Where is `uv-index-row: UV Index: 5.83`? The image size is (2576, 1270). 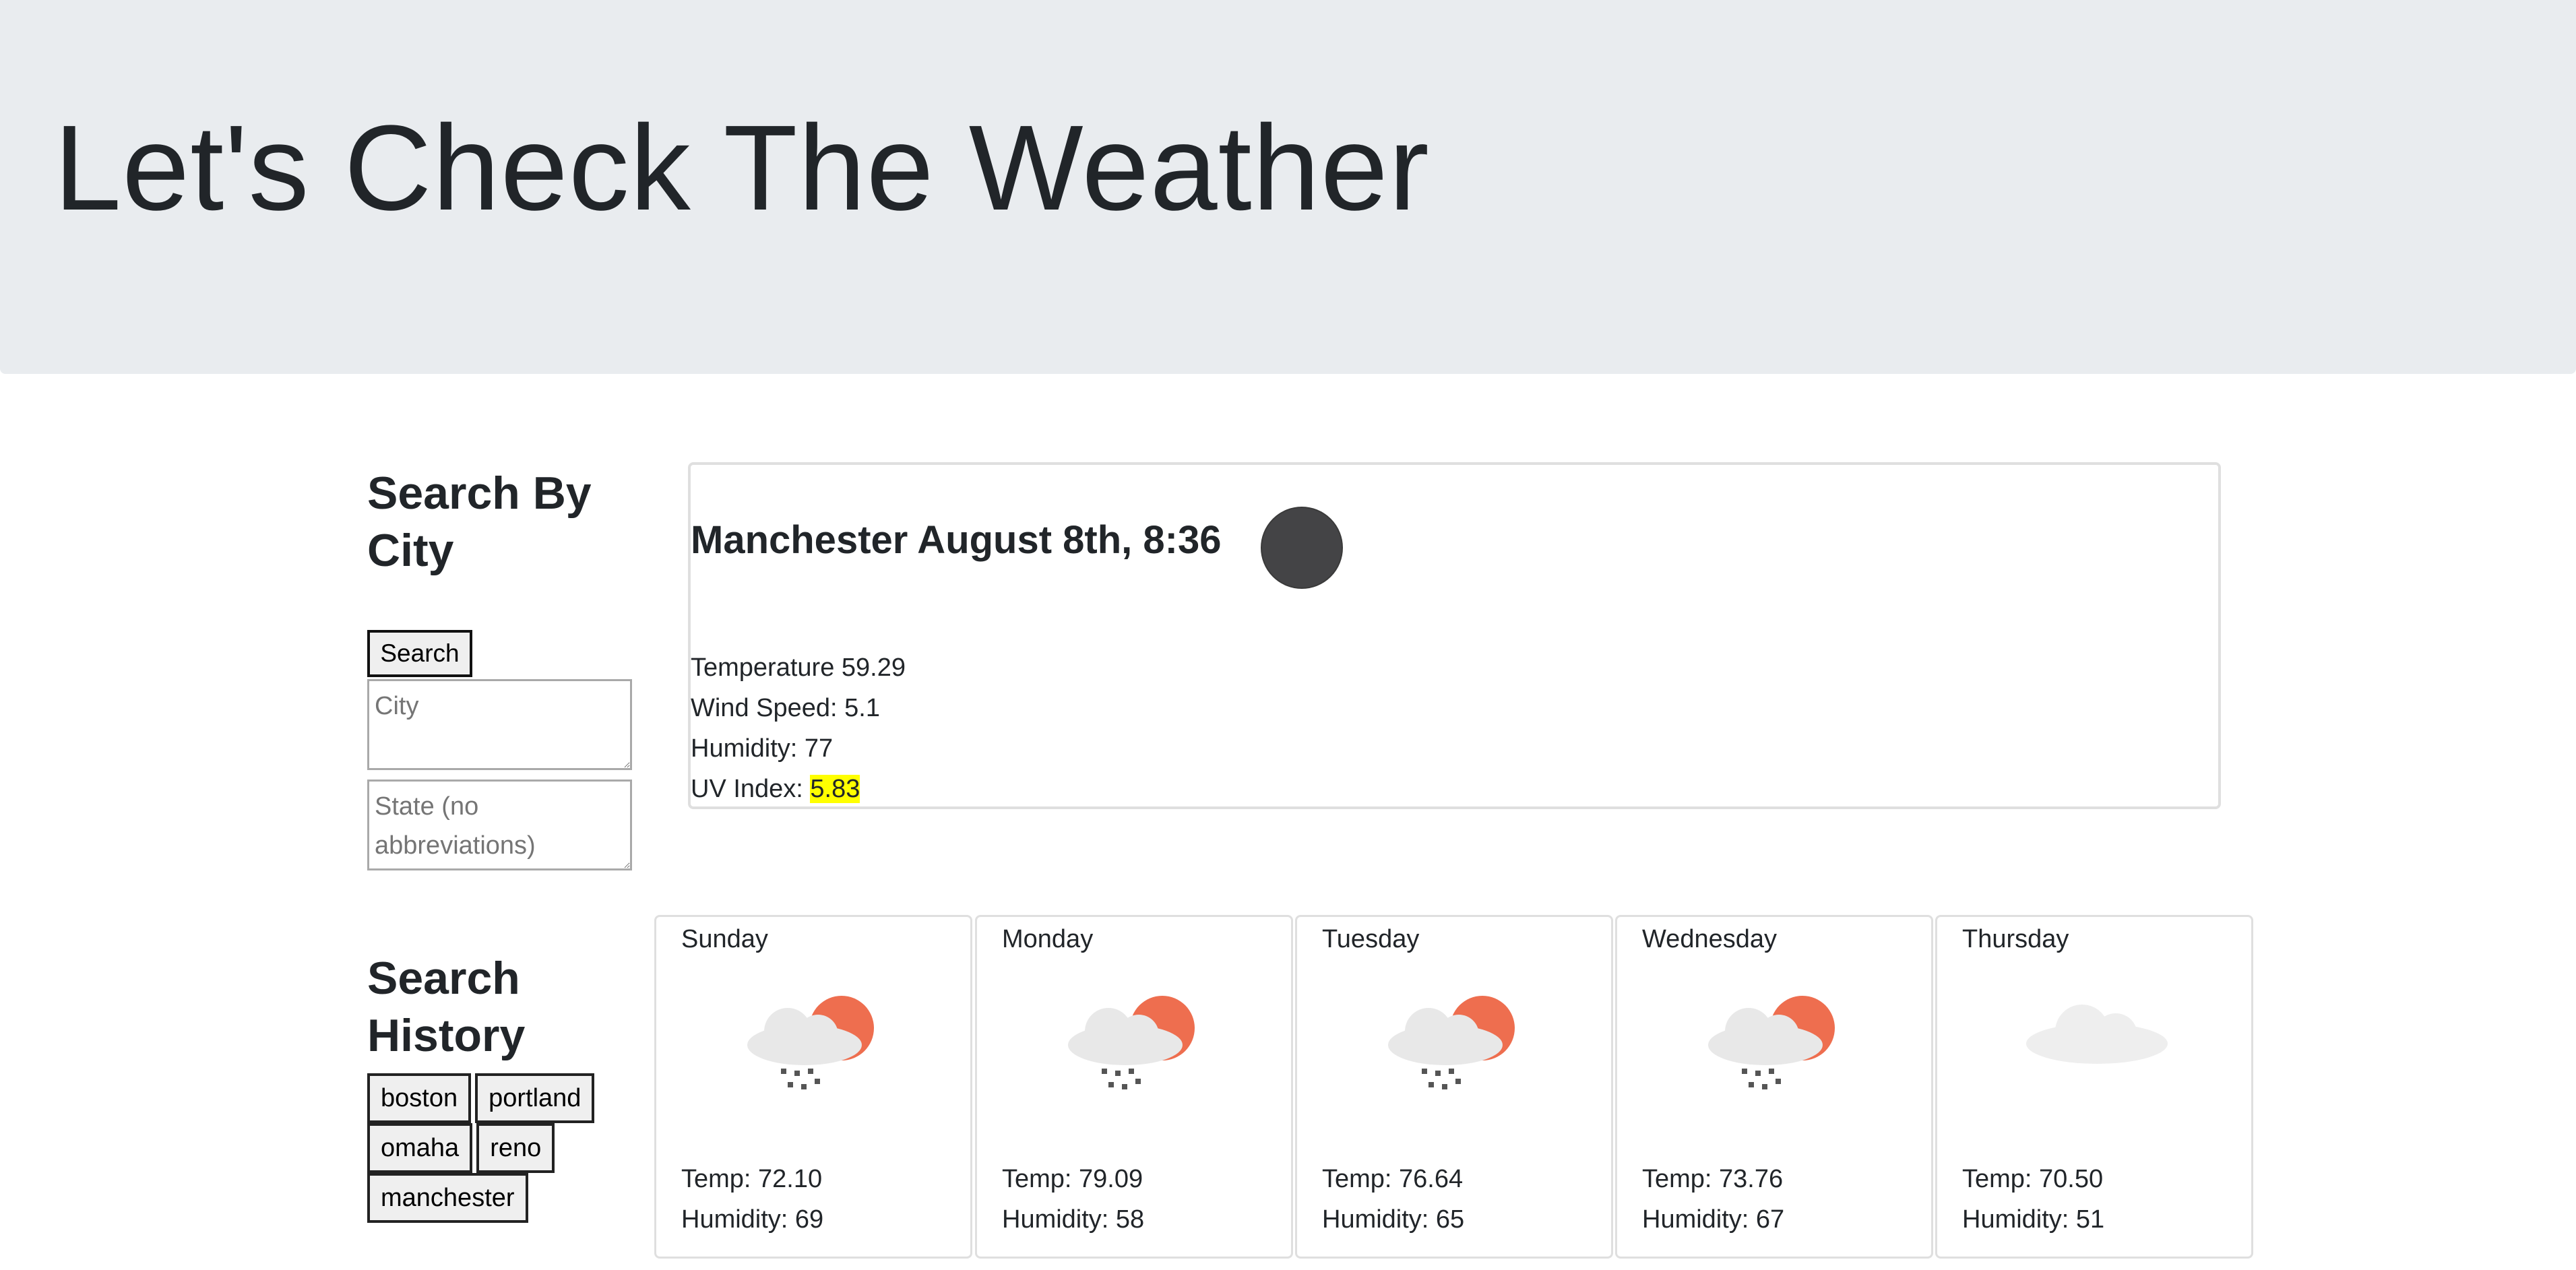
uv-index-row: UV Index: 5.83 is located at coordinates (775, 789).